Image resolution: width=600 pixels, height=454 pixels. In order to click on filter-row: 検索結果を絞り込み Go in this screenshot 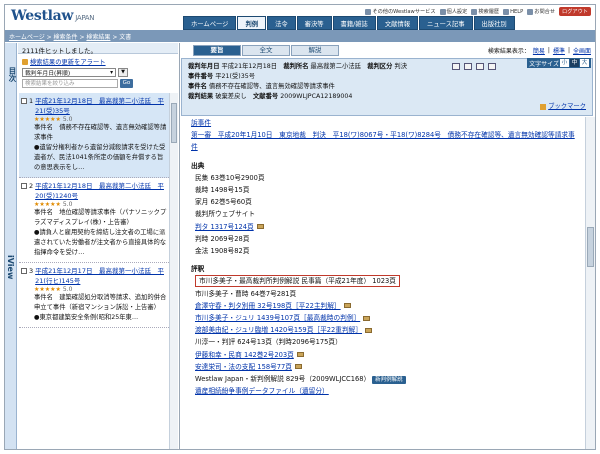, I will do `click(77, 83)`.